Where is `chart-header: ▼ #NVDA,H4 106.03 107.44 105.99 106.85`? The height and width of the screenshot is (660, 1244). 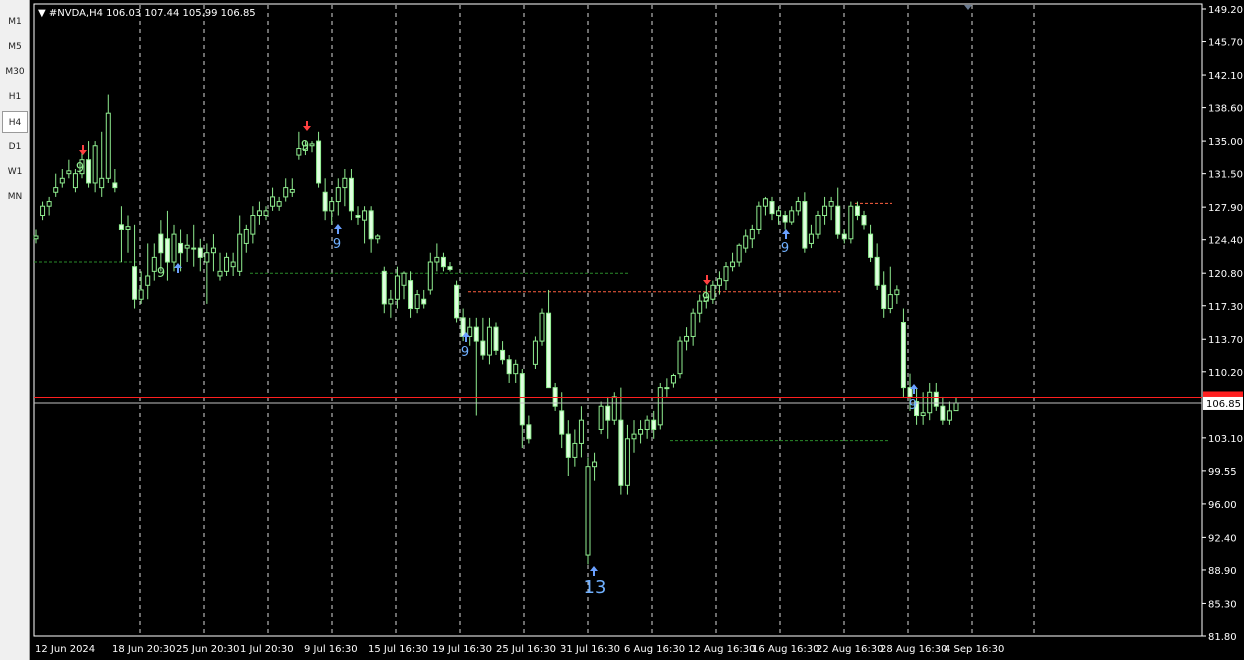
chart-header: ▼ #NVDA,H4 106.03 107.44 105.99 106.85 is located at coordinates (147, 13).